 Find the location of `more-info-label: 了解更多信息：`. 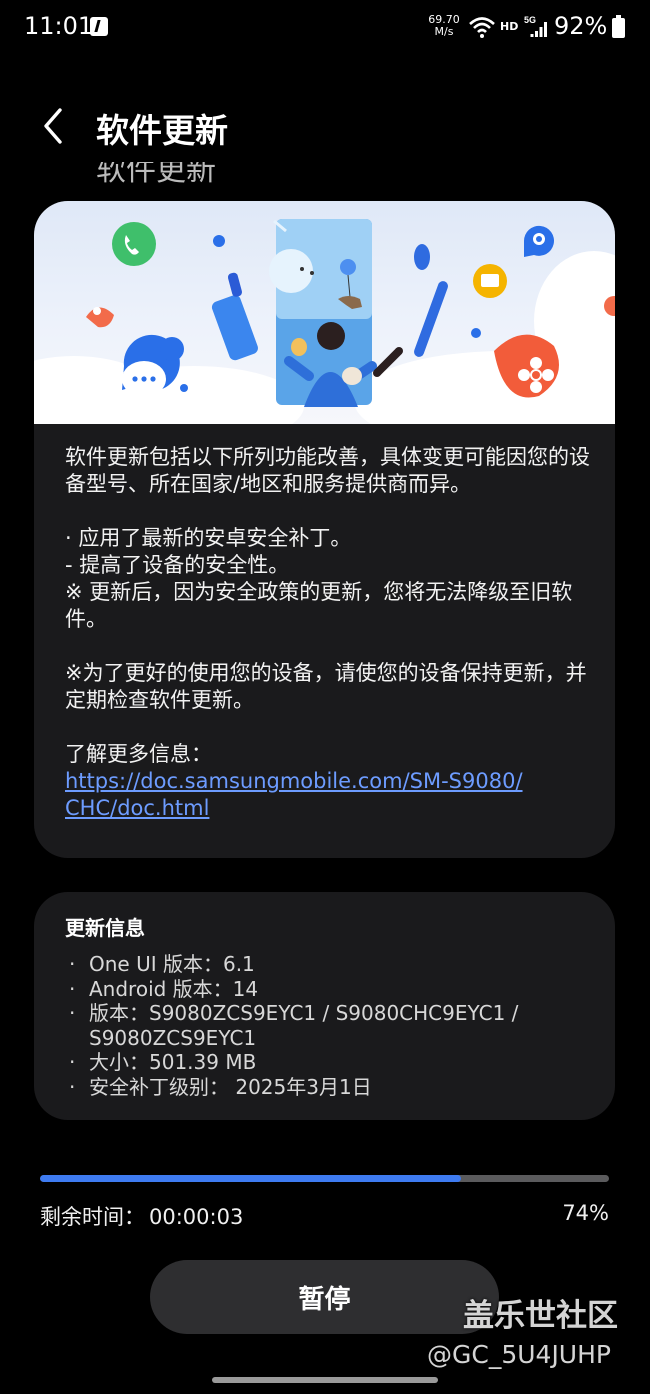

more-info-label: 了解更多信息： is located at coordinates (138, 754).